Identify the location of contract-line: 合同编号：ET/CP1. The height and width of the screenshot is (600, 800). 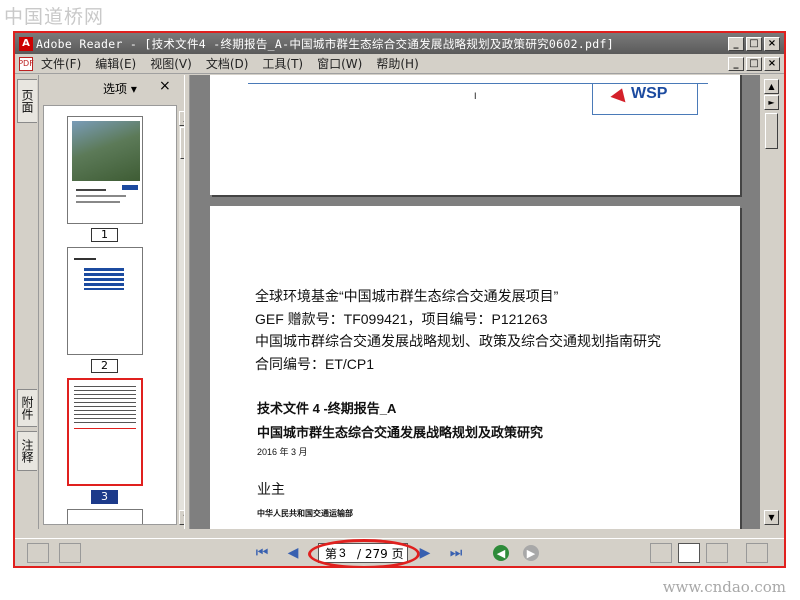
(315, 364).